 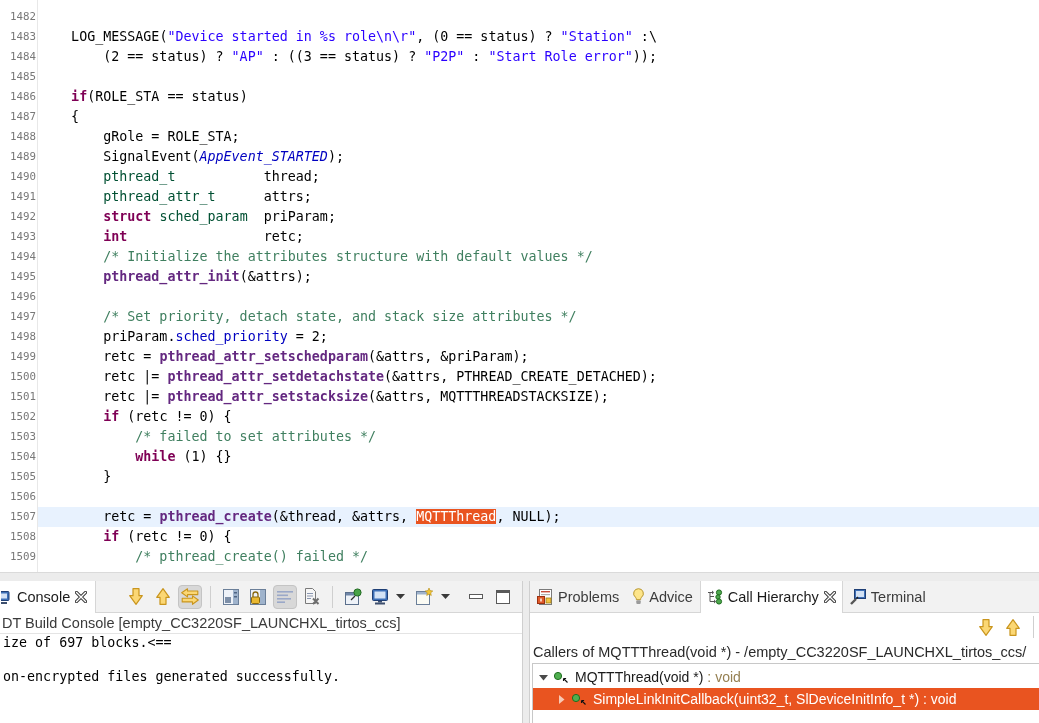 I want to click on code-line: priParam.sched_priority = 2;, so click(x=215, y=337).